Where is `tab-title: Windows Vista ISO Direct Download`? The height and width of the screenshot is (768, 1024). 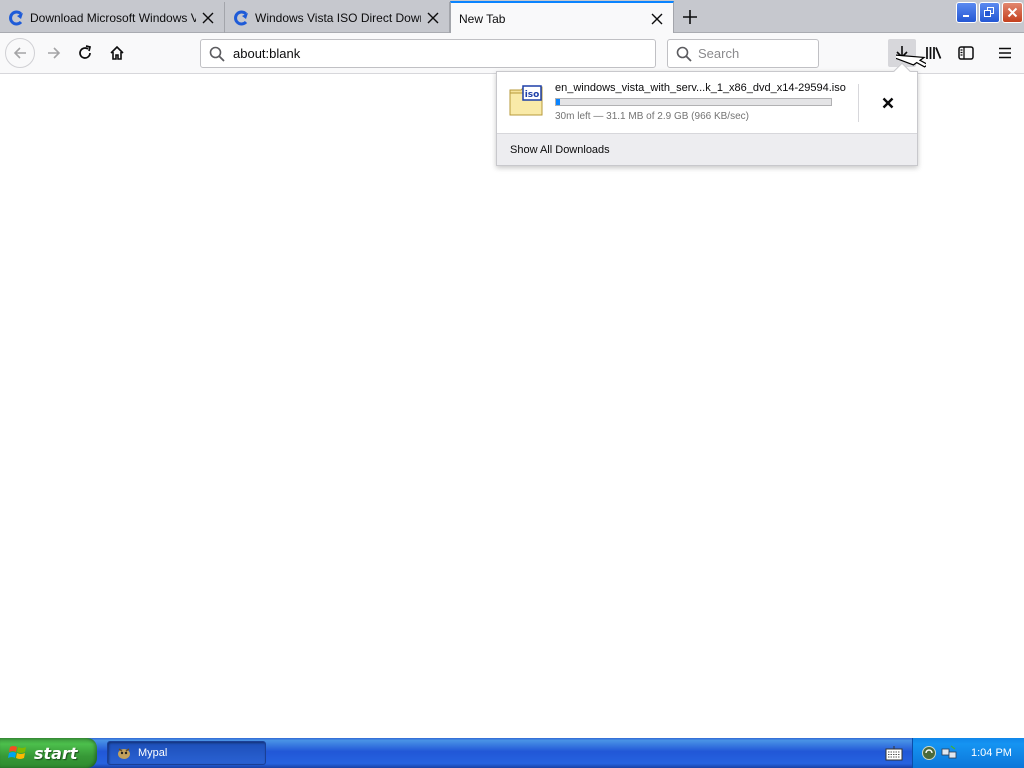 tab-title: Windows Vista ISO Direct Download is located at coordinates (338, 17).